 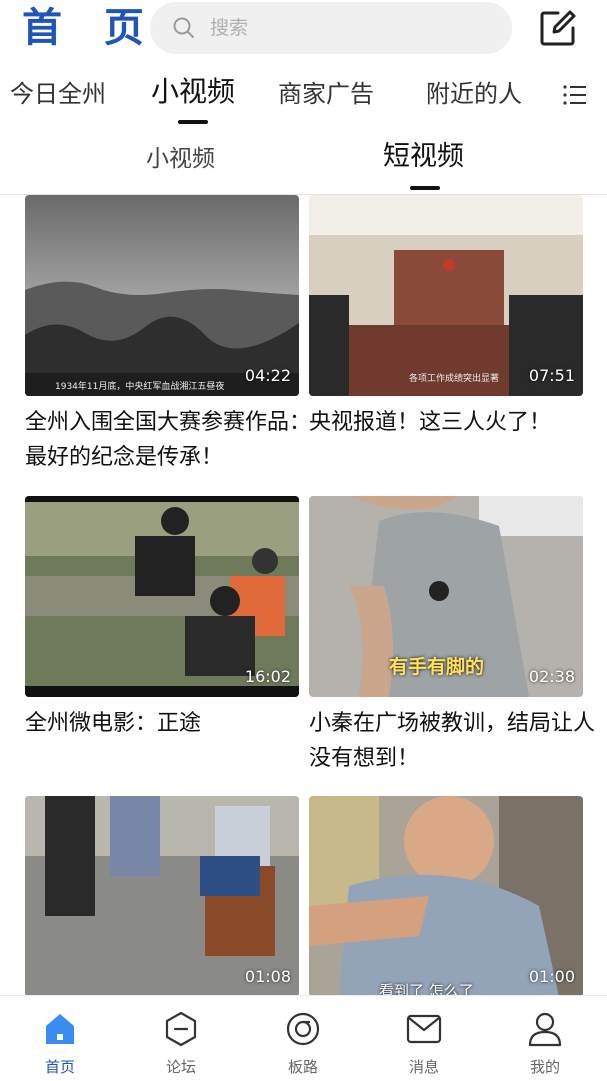 I want to click on sub-tabs: 小视频 短视频, so click(x=303, y=161).